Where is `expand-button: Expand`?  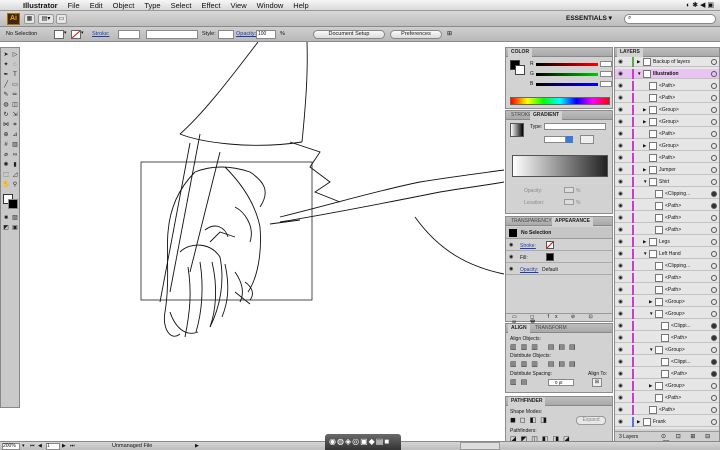 expand-button: Expand is located at coordinates (591, 420).